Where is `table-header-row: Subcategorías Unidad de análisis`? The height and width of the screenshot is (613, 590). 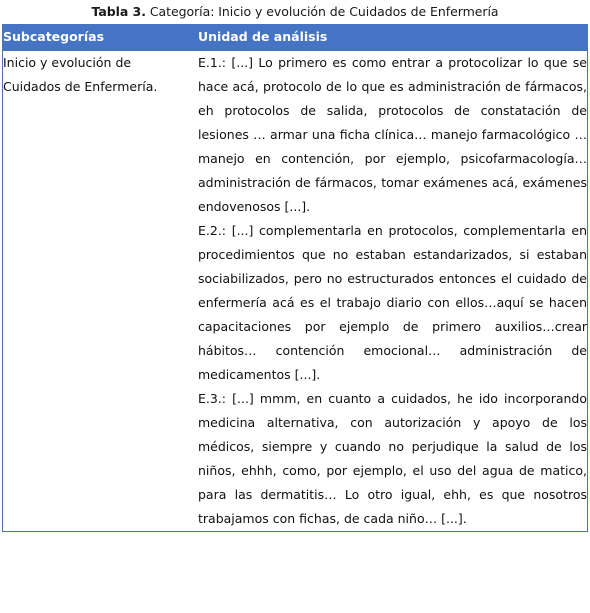 table-header-row: Subcategorías Unidad de análisis is located at coordinates (295, 37).